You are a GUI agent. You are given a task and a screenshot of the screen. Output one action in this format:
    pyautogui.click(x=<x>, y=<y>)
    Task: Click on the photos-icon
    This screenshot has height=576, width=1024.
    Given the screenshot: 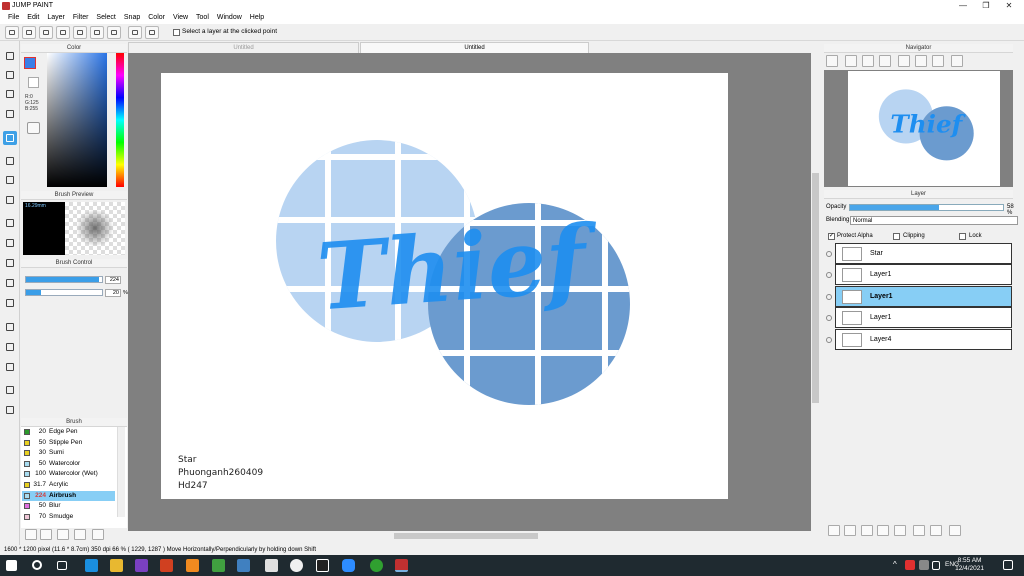 What is the action you would take?
    pyautogui.click(x=218, y=565)
    